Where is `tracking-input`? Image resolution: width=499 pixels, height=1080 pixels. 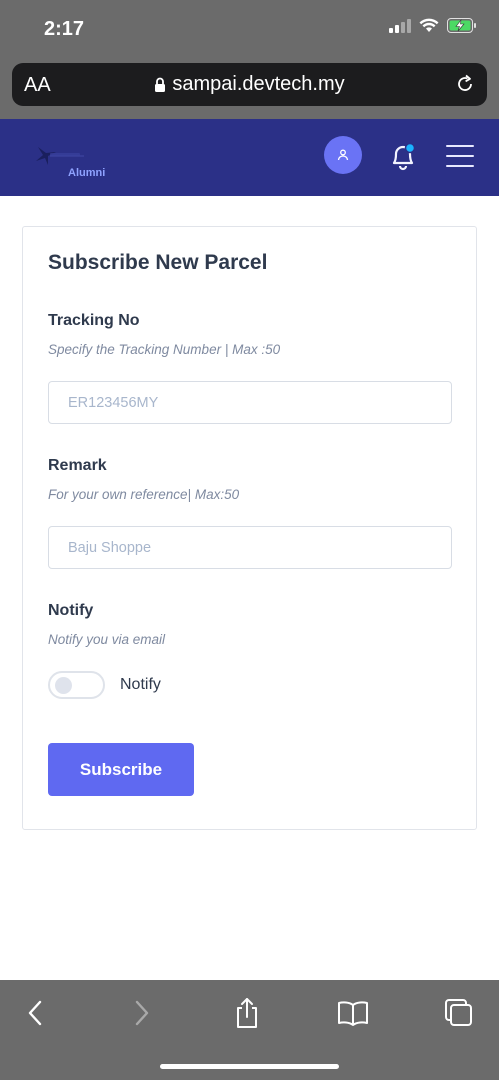 tracking-input is located at coordinates (250, 402).